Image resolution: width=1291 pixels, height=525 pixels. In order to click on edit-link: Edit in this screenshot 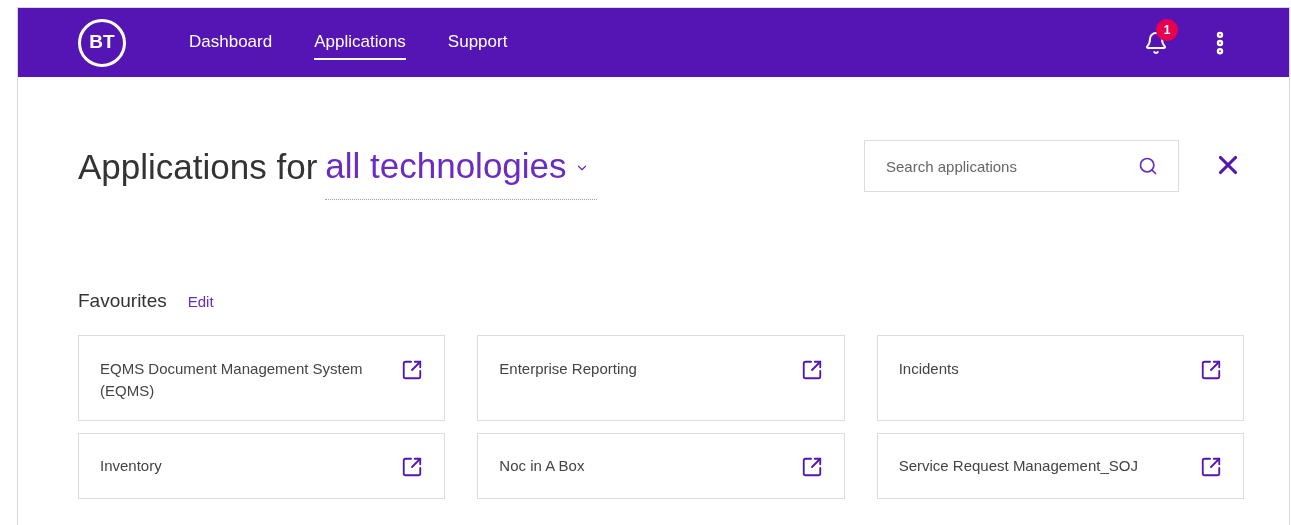, I will do `click(200, 301)`.